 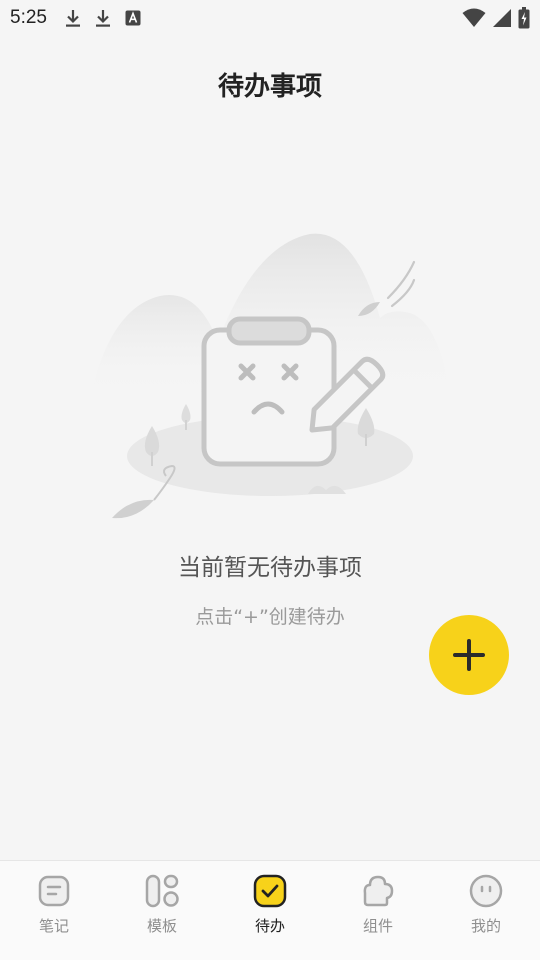 I want to click on nav-item-notes: 笔记, so click(x=54, y=910).